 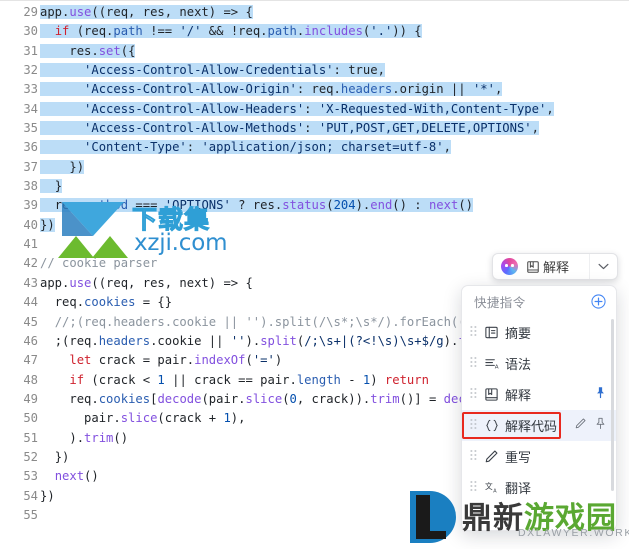 I want to click on ai-explain-button: 解释, so click(x=547, y=266).